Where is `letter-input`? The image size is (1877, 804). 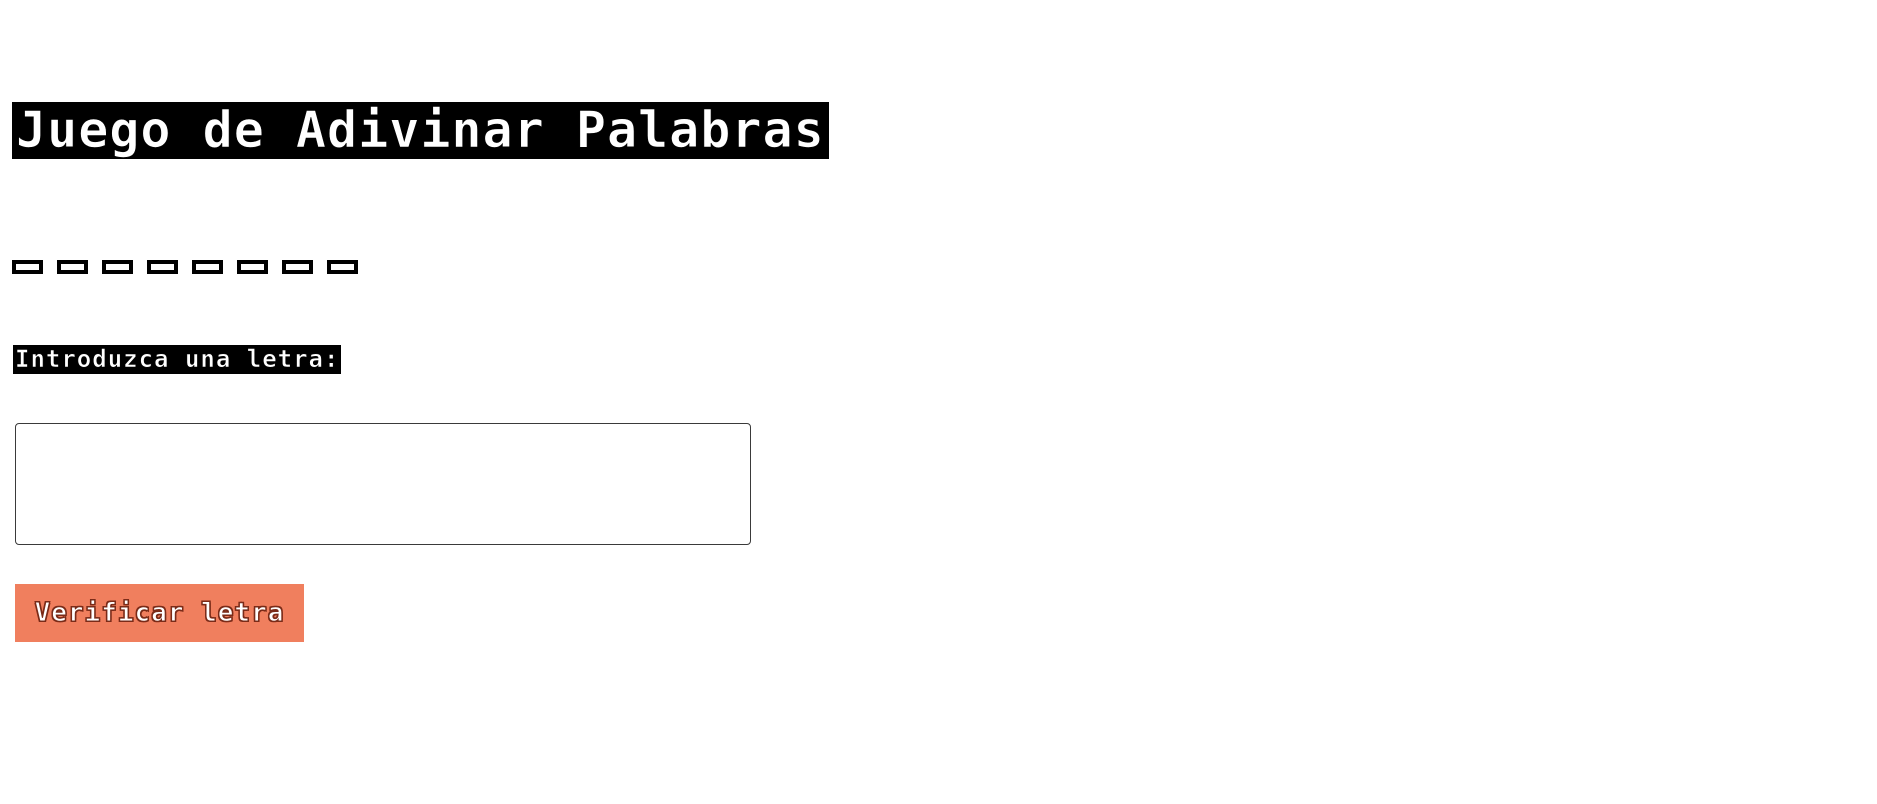 letter-input is located at coordinates (383, 484).